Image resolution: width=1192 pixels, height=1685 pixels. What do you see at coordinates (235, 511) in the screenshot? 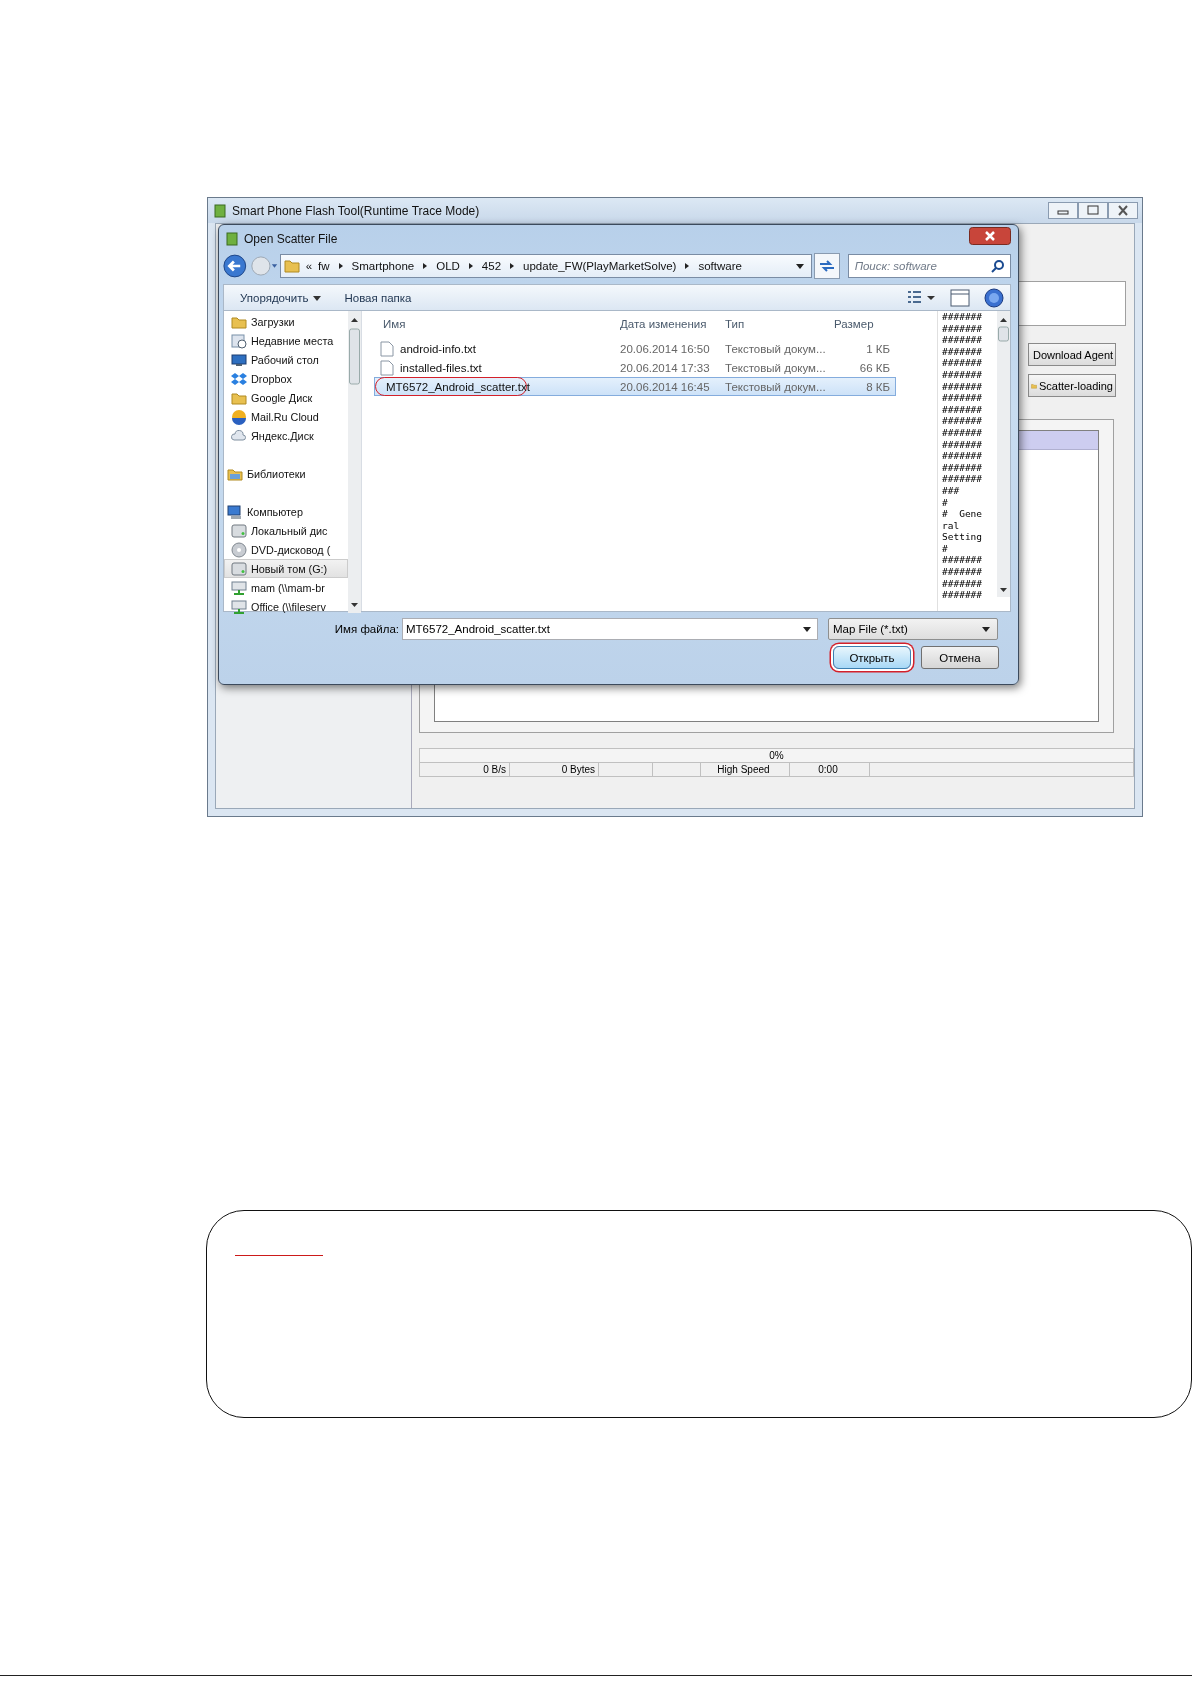
I see `computer-icon` at bounding box center [235, 511].